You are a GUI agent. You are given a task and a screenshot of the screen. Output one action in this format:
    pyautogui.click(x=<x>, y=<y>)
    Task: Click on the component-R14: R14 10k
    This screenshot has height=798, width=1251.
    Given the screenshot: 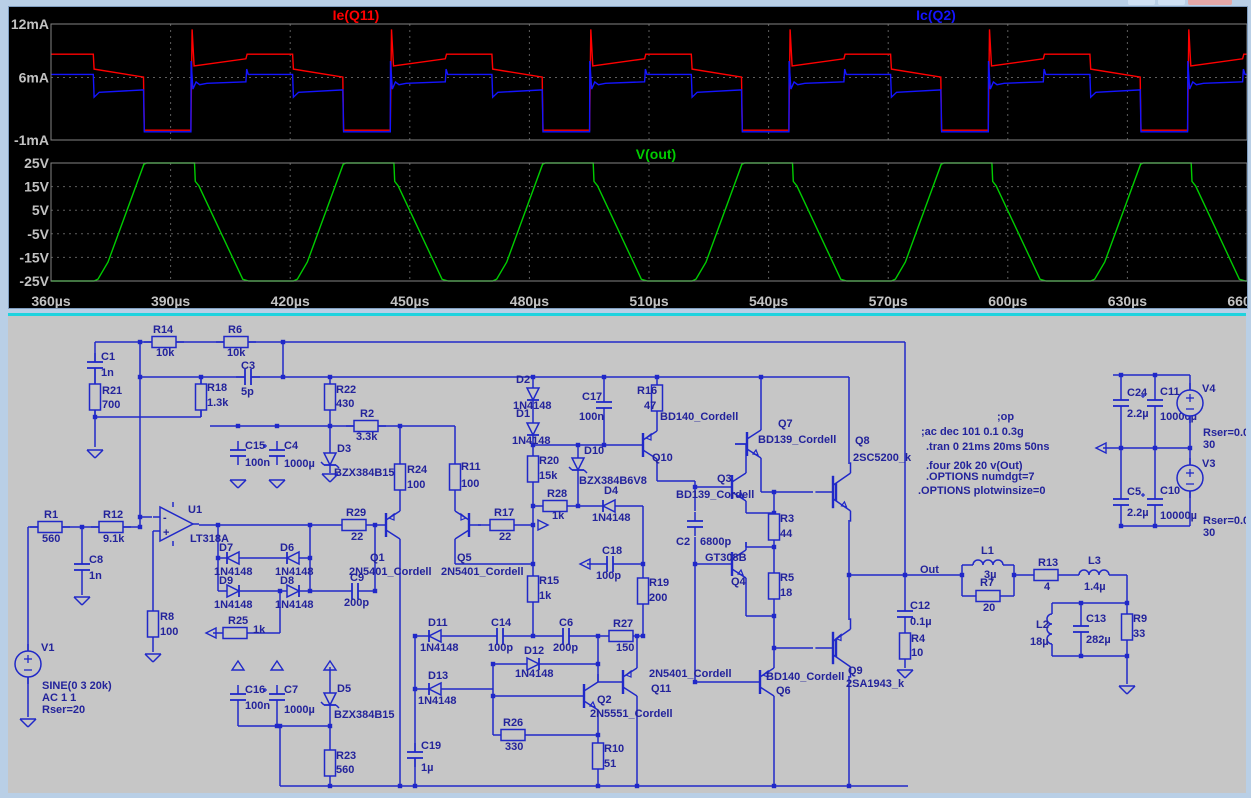 What is the action you would take?
    pyautogui.click(x=164, y=341)
    